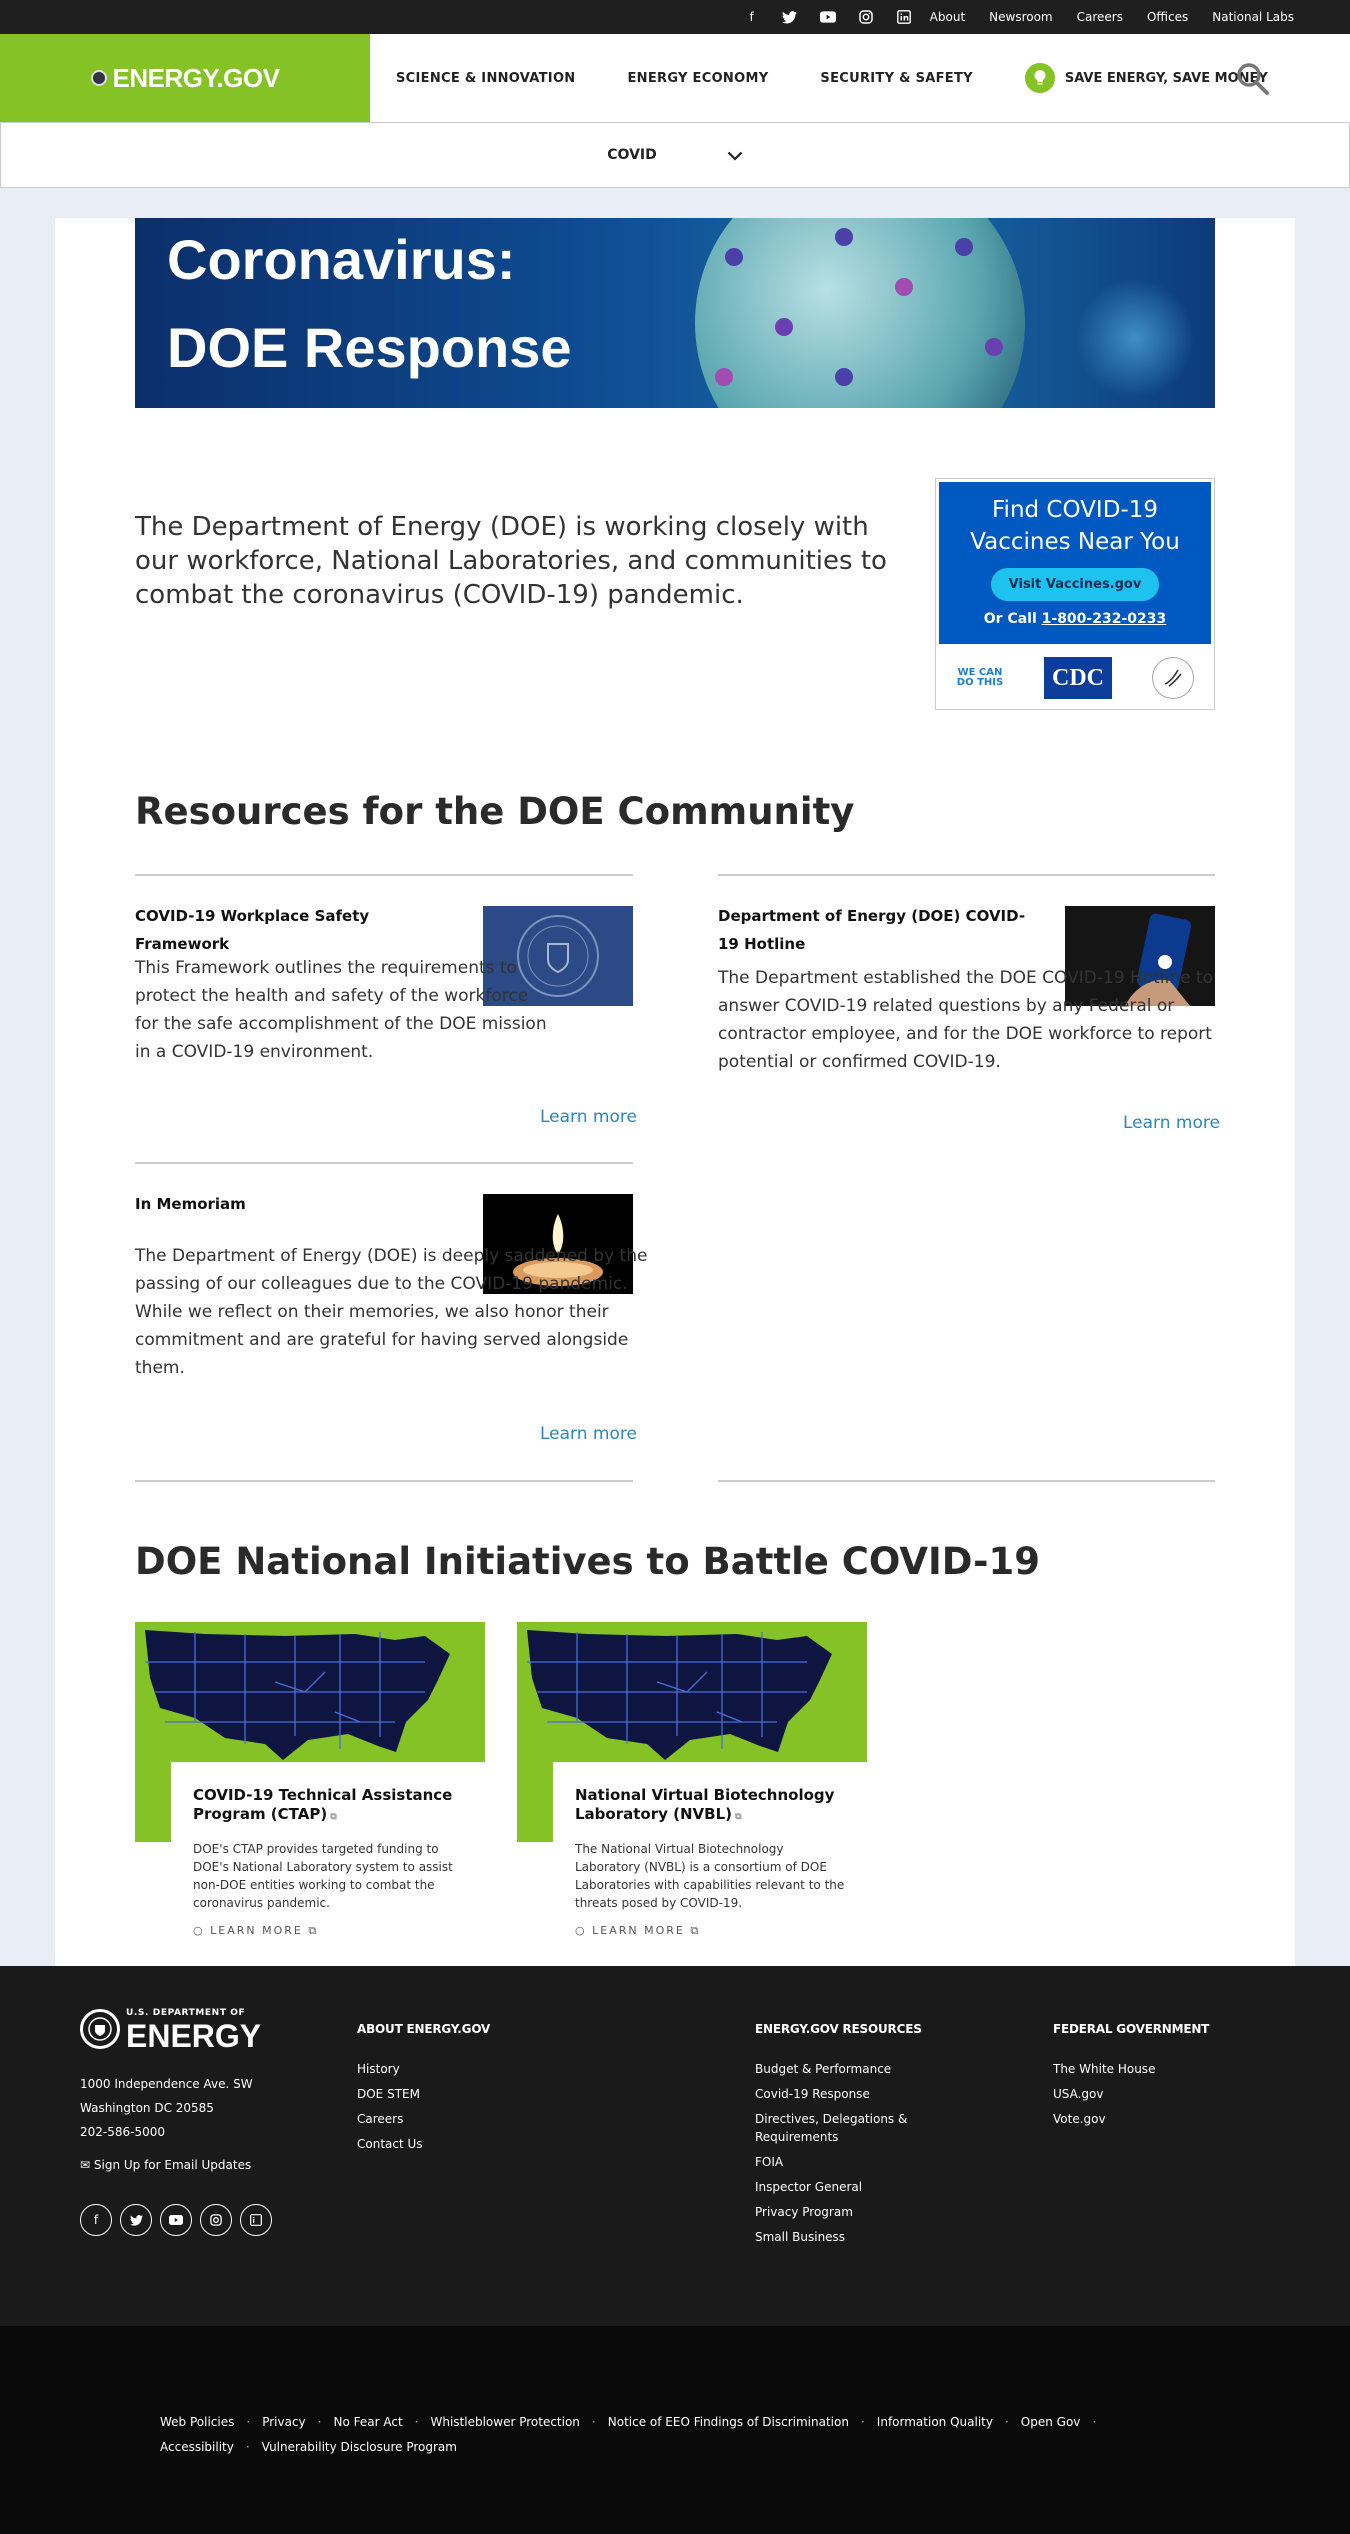  What do you see at coordinates (1104, 619) in the screenshot?
I see `vaccine-phone-link: 1-800-232-0233` at bounding box center [1104, 619].